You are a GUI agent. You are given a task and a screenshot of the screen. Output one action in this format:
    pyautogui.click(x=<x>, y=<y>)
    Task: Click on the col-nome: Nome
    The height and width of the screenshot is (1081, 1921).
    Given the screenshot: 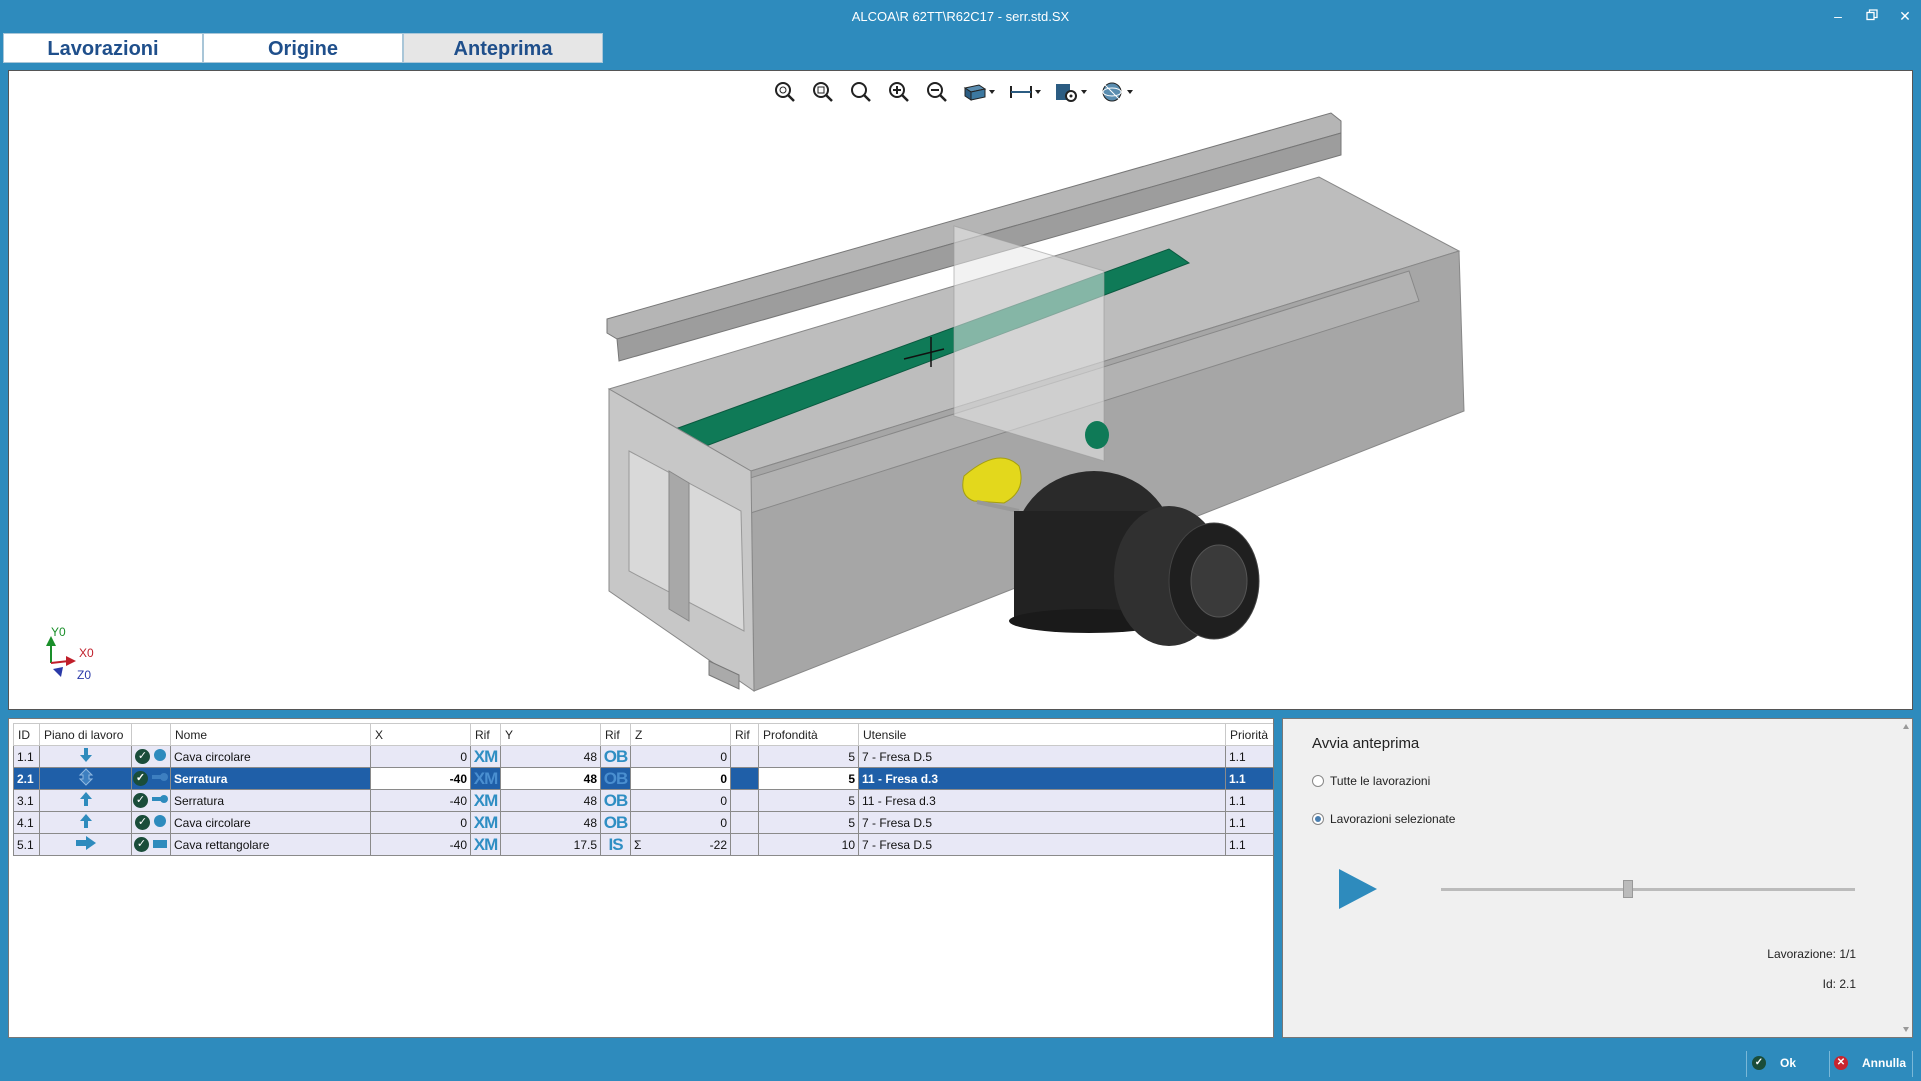 What is the action you would take?
    pyautogui.click(x=270, y=734)
    